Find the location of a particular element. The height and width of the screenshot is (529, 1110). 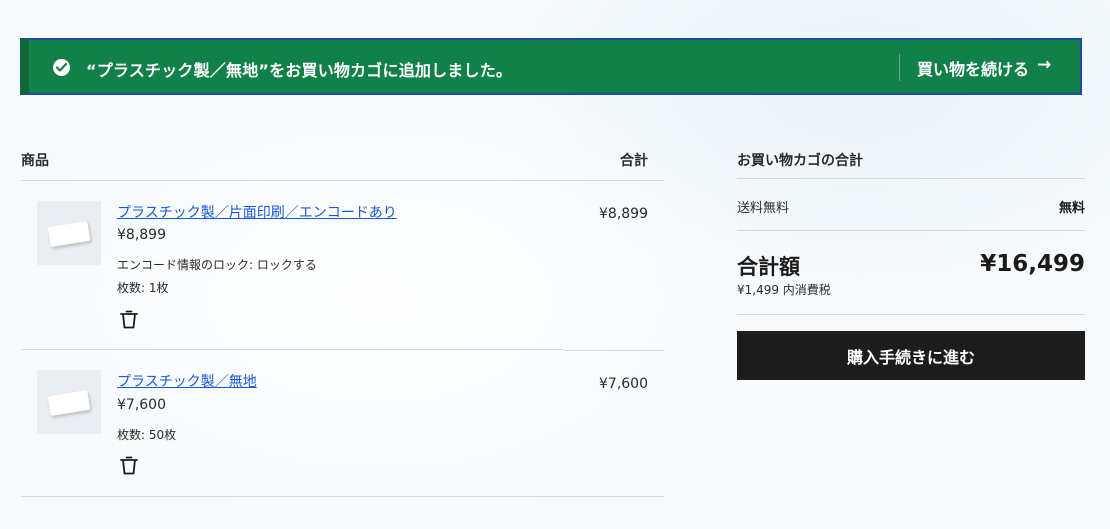

shipping-value: 無料 is located at coordinates (1071, 208).